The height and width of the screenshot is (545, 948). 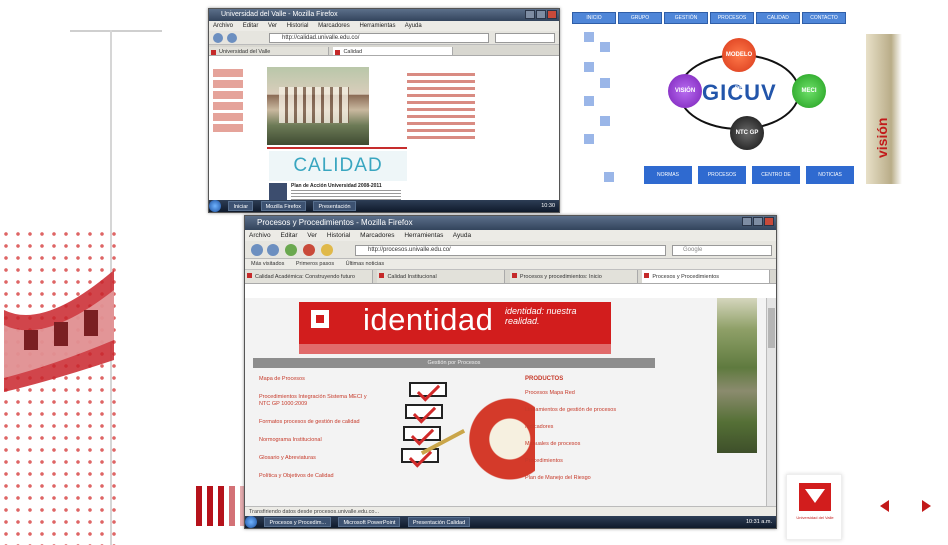 What do you see at coordinates (319, 422) in the screenshot?
I see `process-link: Formatos procesos de gestión de calidad` at bounding box center [319, 422].